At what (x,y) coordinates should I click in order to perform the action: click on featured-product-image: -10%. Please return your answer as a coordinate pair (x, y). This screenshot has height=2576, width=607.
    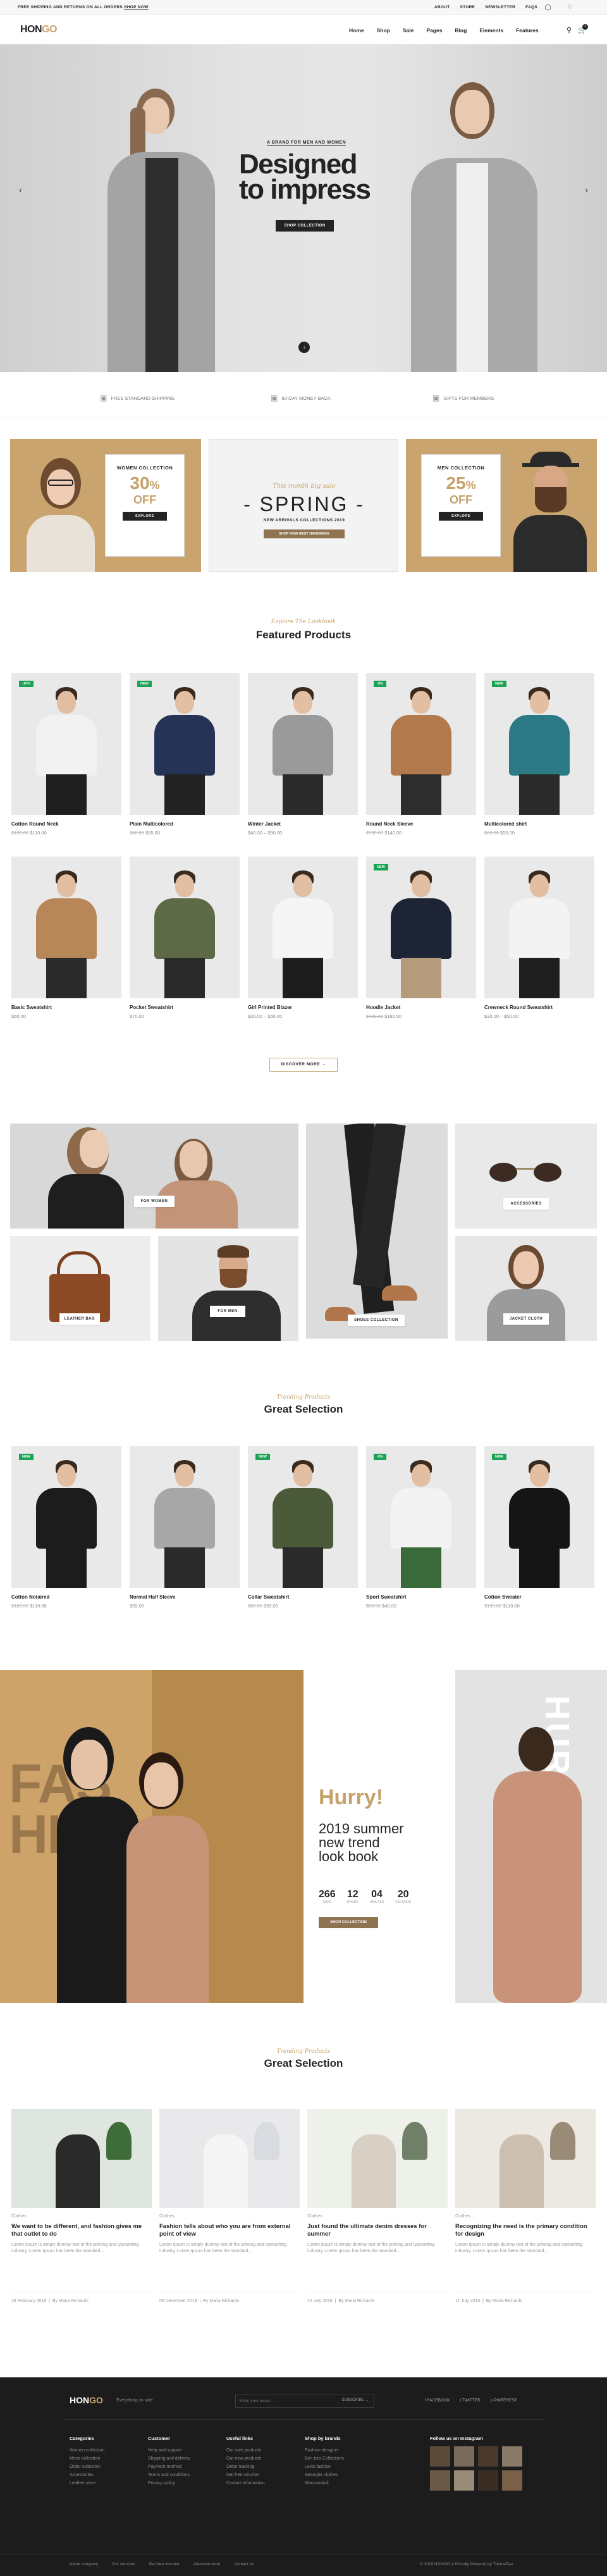
    Looking at the image, I should click on (66, 744).